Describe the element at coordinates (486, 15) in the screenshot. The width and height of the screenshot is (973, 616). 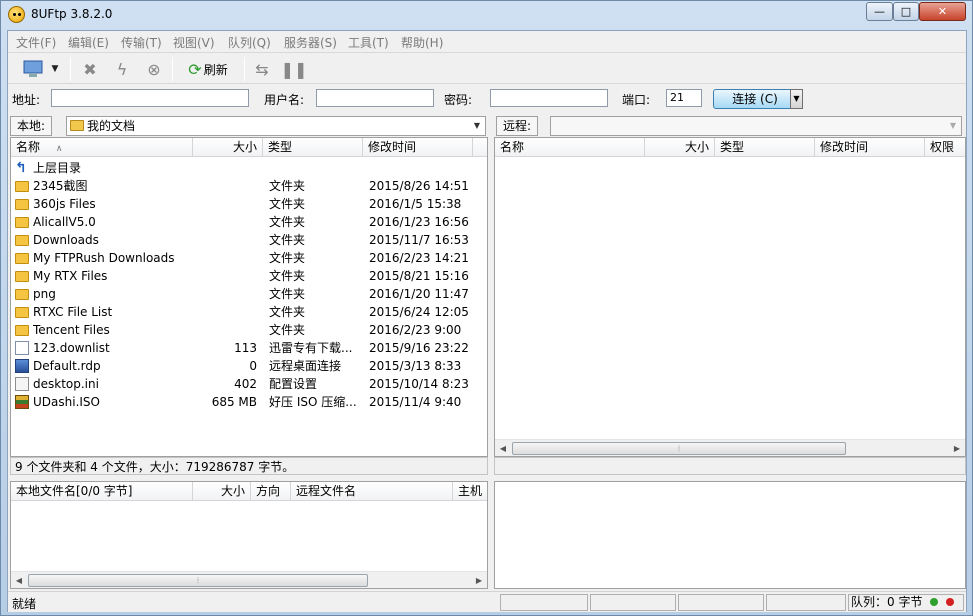
I see `title-bar: 8UFtp 3.8.2.0 — □ ✕` at that location.